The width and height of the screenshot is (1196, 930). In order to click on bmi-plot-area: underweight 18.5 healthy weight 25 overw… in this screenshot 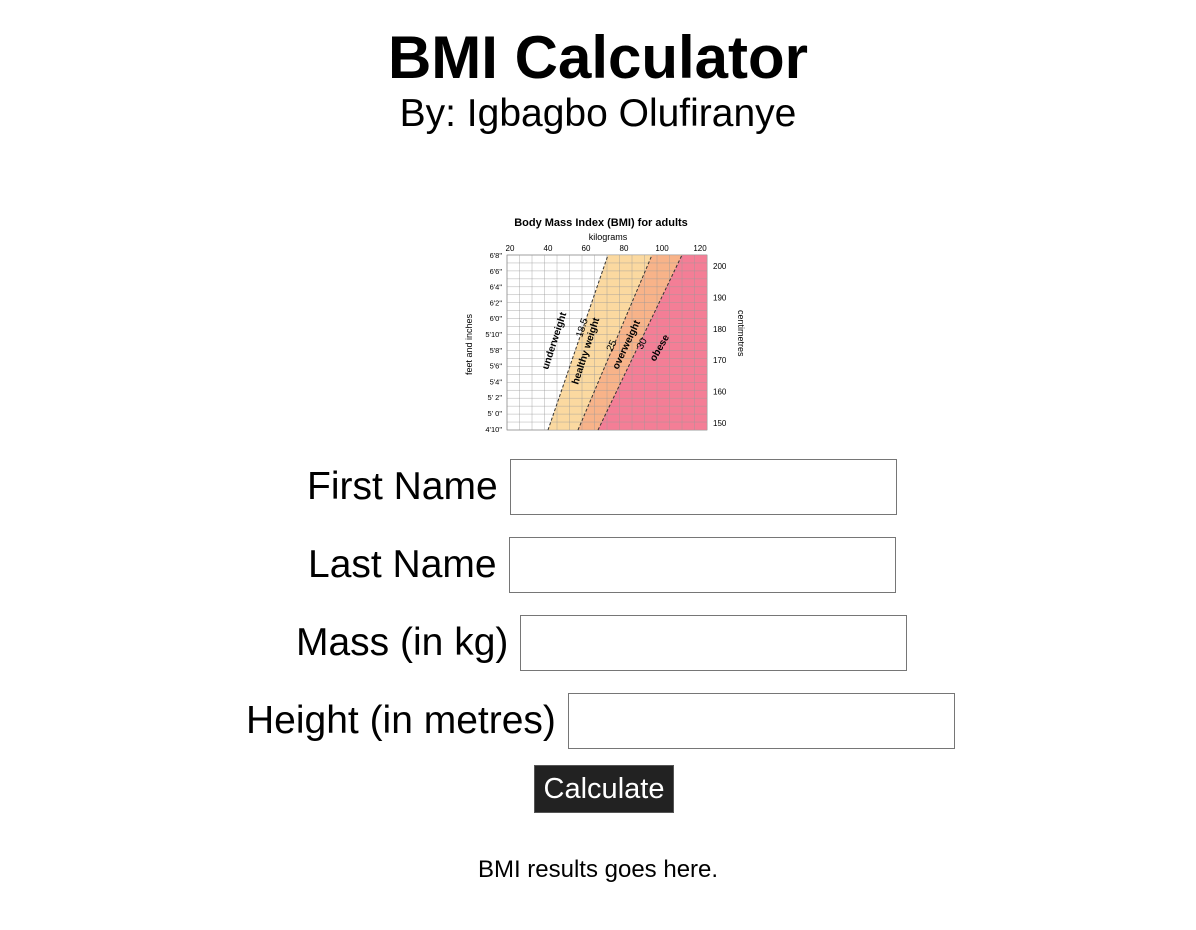, I will do `click(607, 342)`.